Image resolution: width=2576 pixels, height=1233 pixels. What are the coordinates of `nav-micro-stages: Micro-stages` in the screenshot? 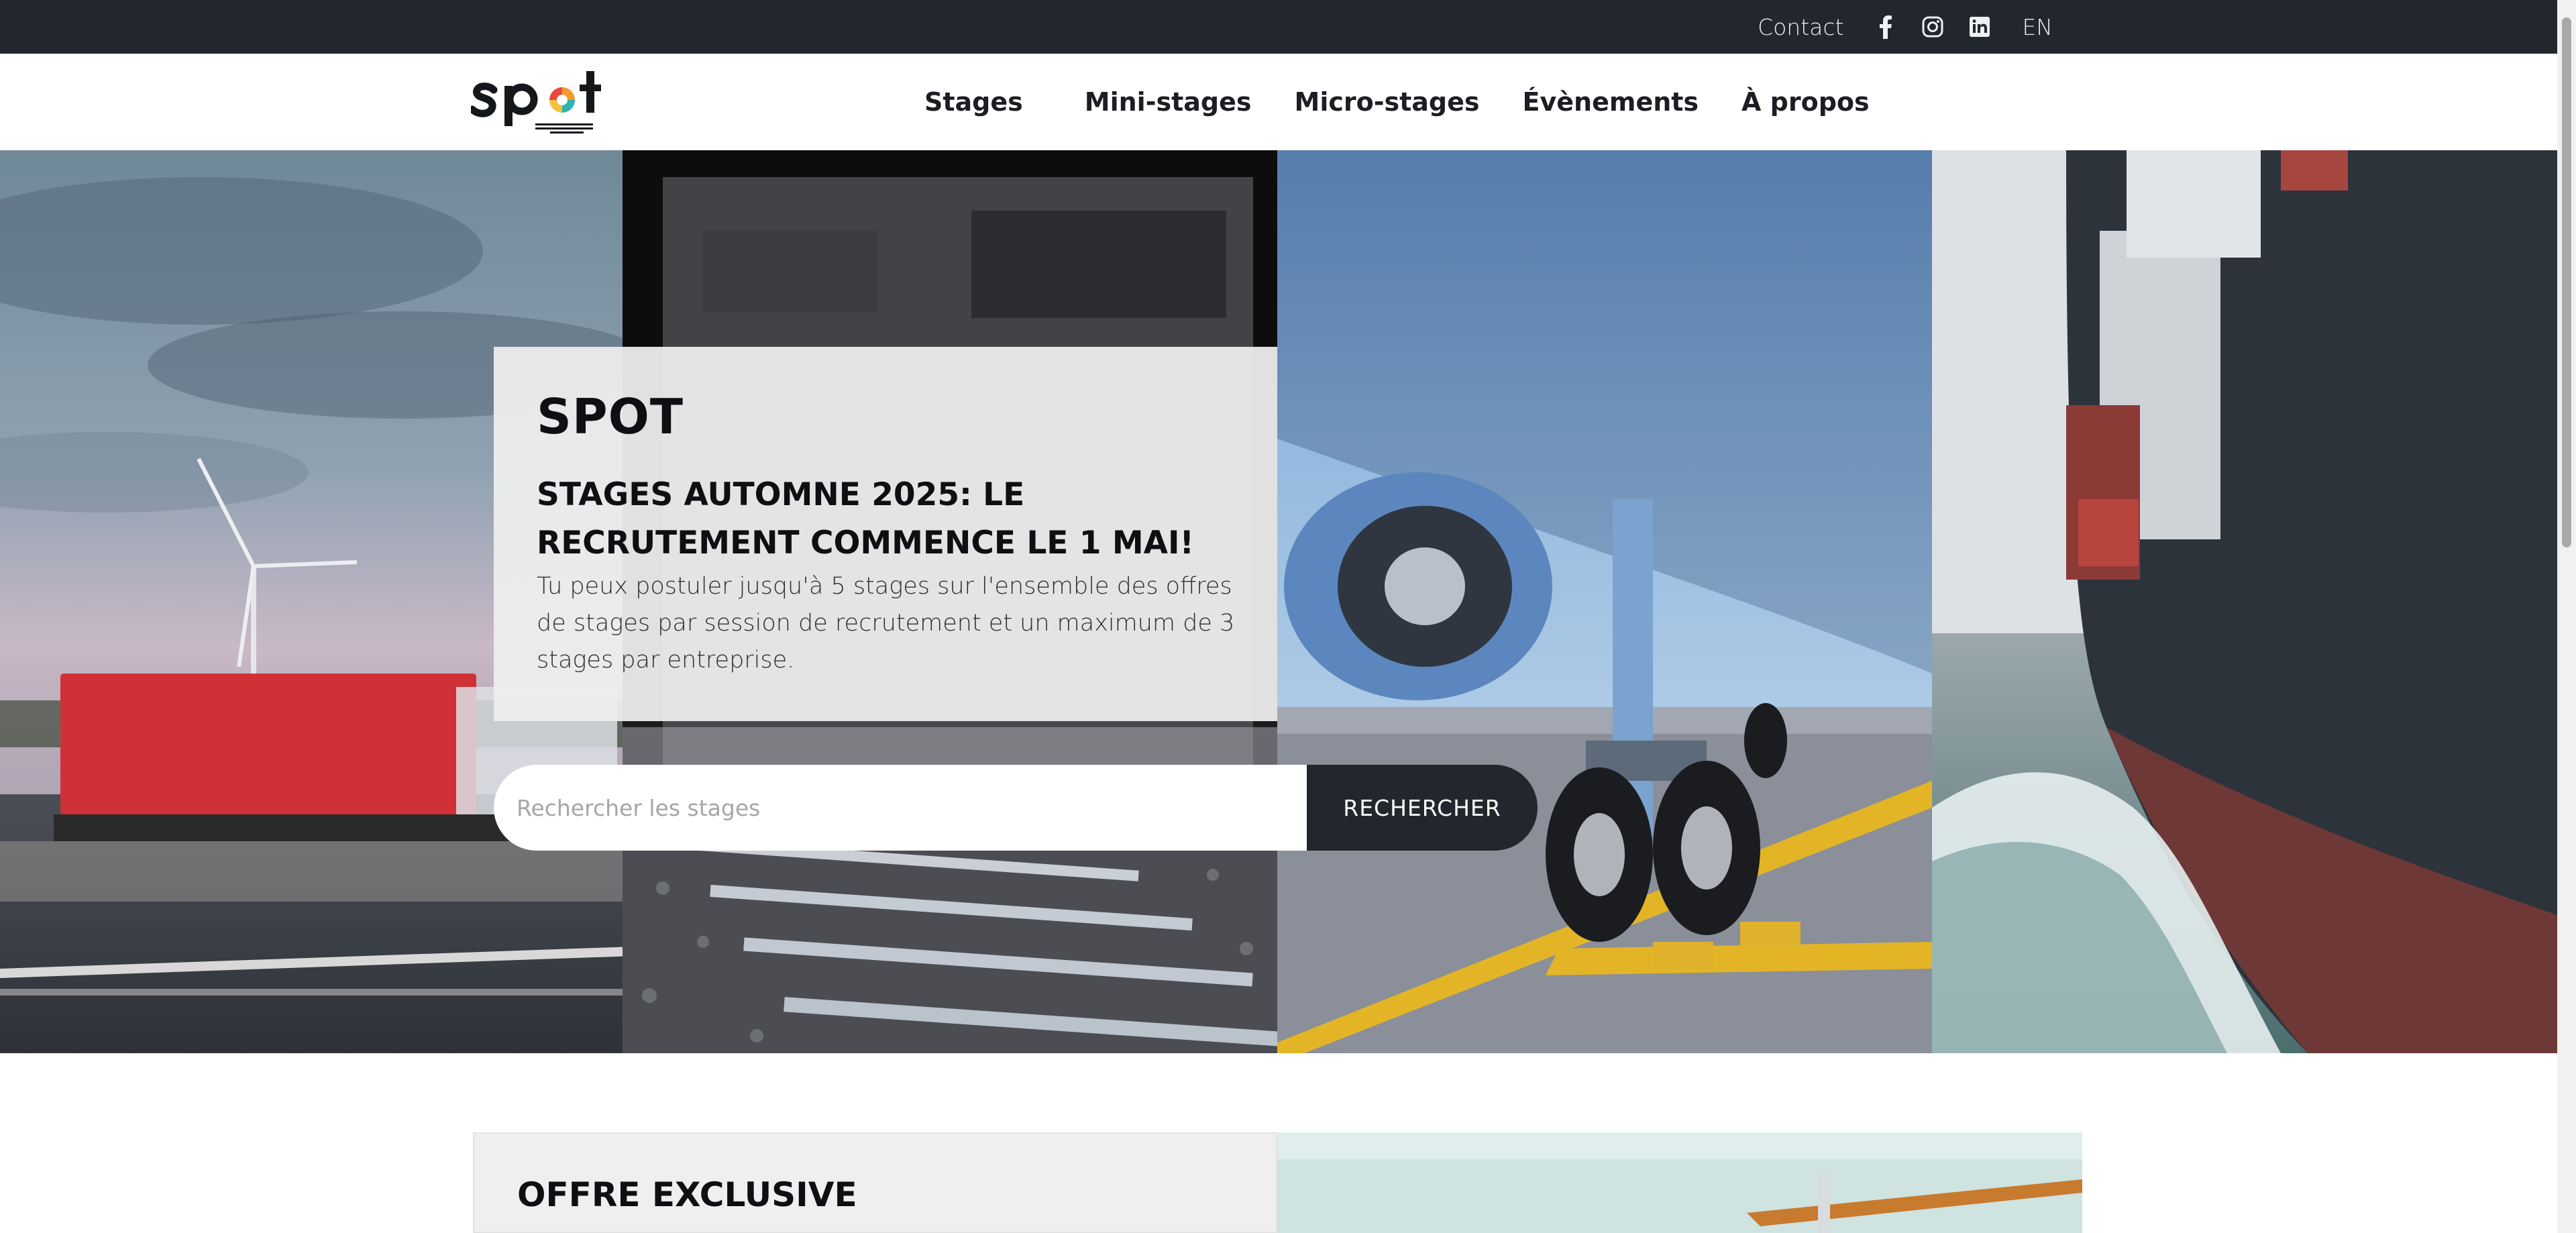 It's located at (1387, 102).